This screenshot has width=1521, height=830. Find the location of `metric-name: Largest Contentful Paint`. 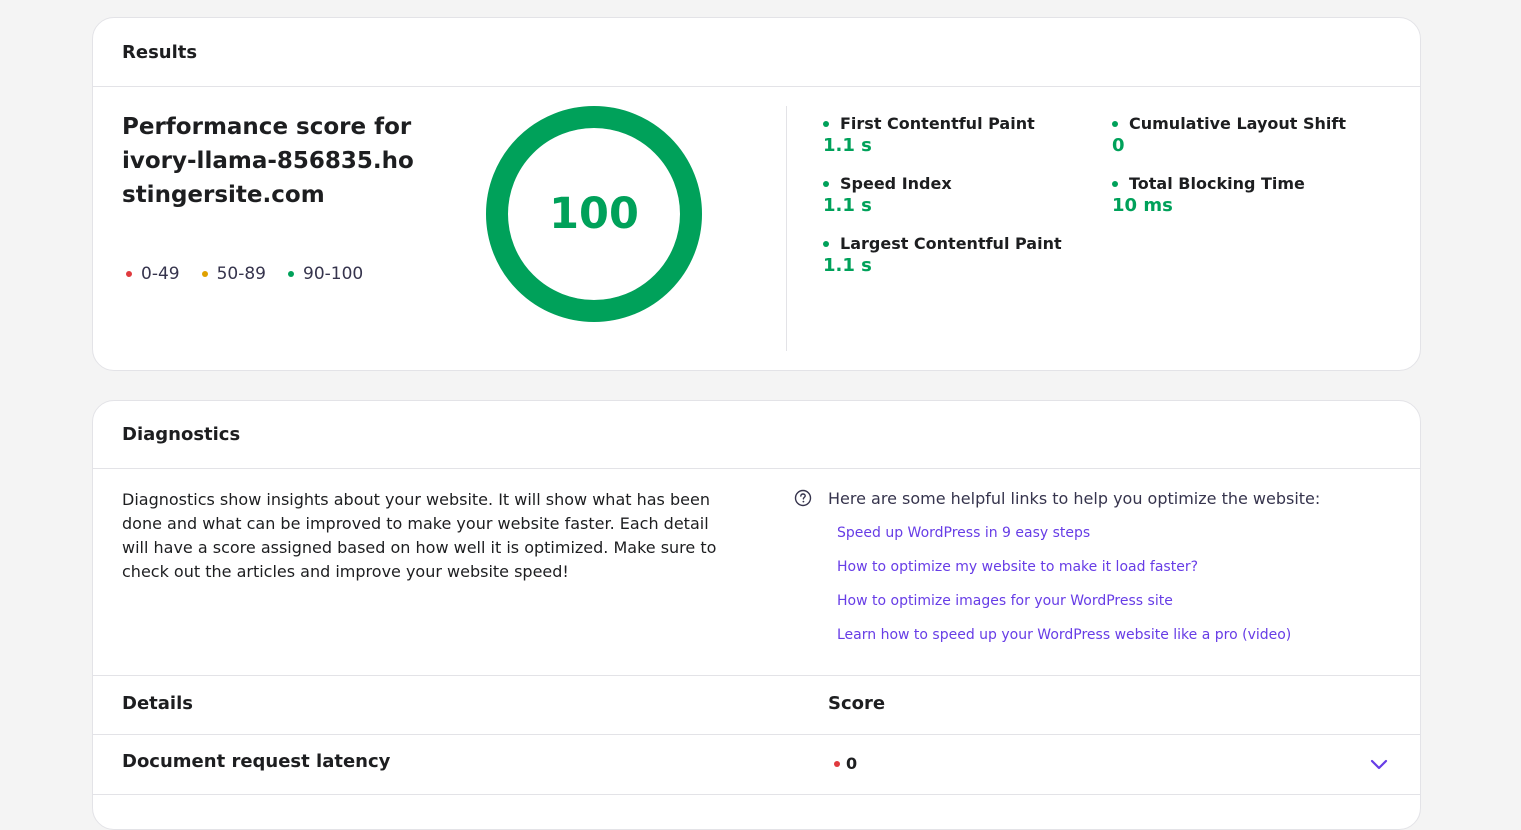

metric-name: Largest Contentful Paint is located at coordinates (951, 243).